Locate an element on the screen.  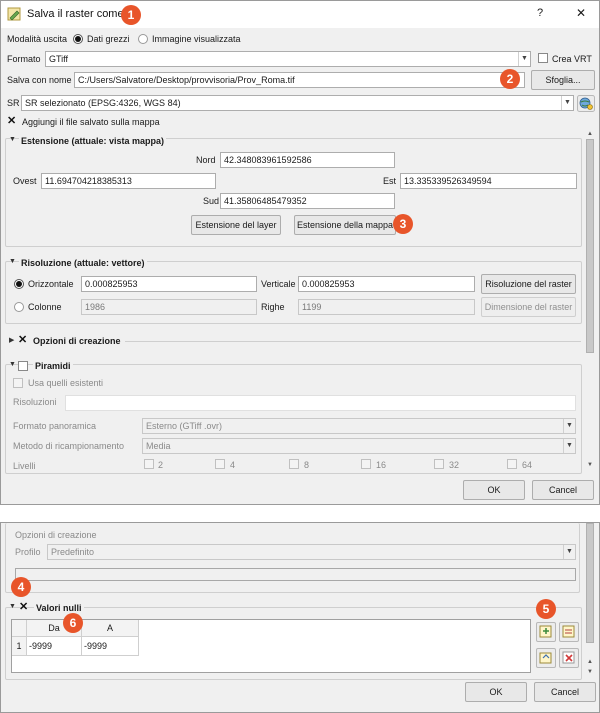
help-button: ? is located at coordinates (540, 13).